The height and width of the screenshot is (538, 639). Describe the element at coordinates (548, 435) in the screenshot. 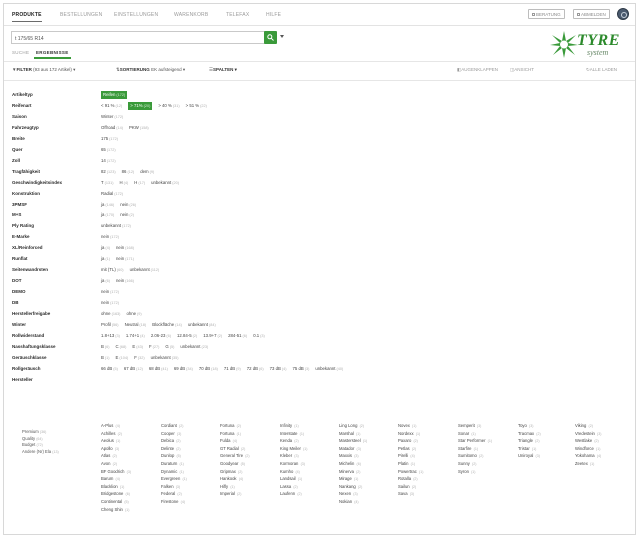

I see `manufacturer-item: Tracmax (2)` at that location.